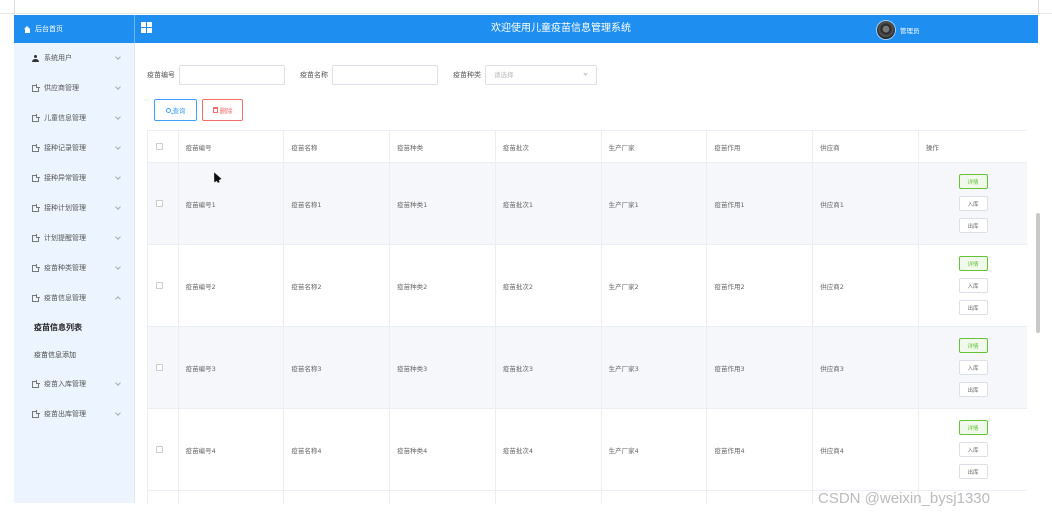 The height and width of the screenshot is (516, 1052). I want to click on sidebar-item: 疫苗入库管理, so click(74, 384).